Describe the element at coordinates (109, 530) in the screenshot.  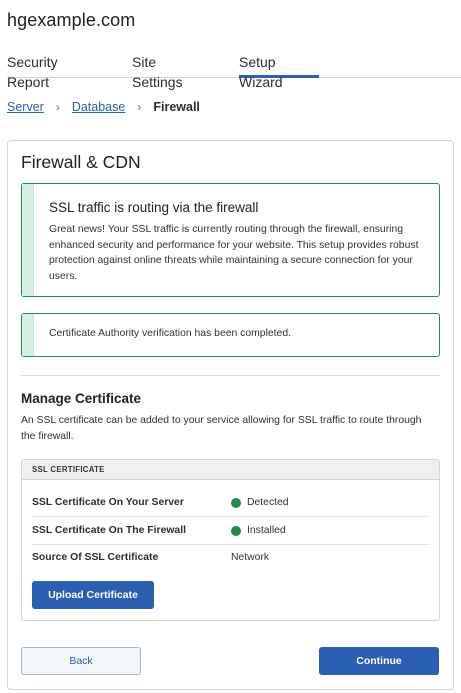
I see `cert-row-label: SSL Certificate On The Firewall` at that location.